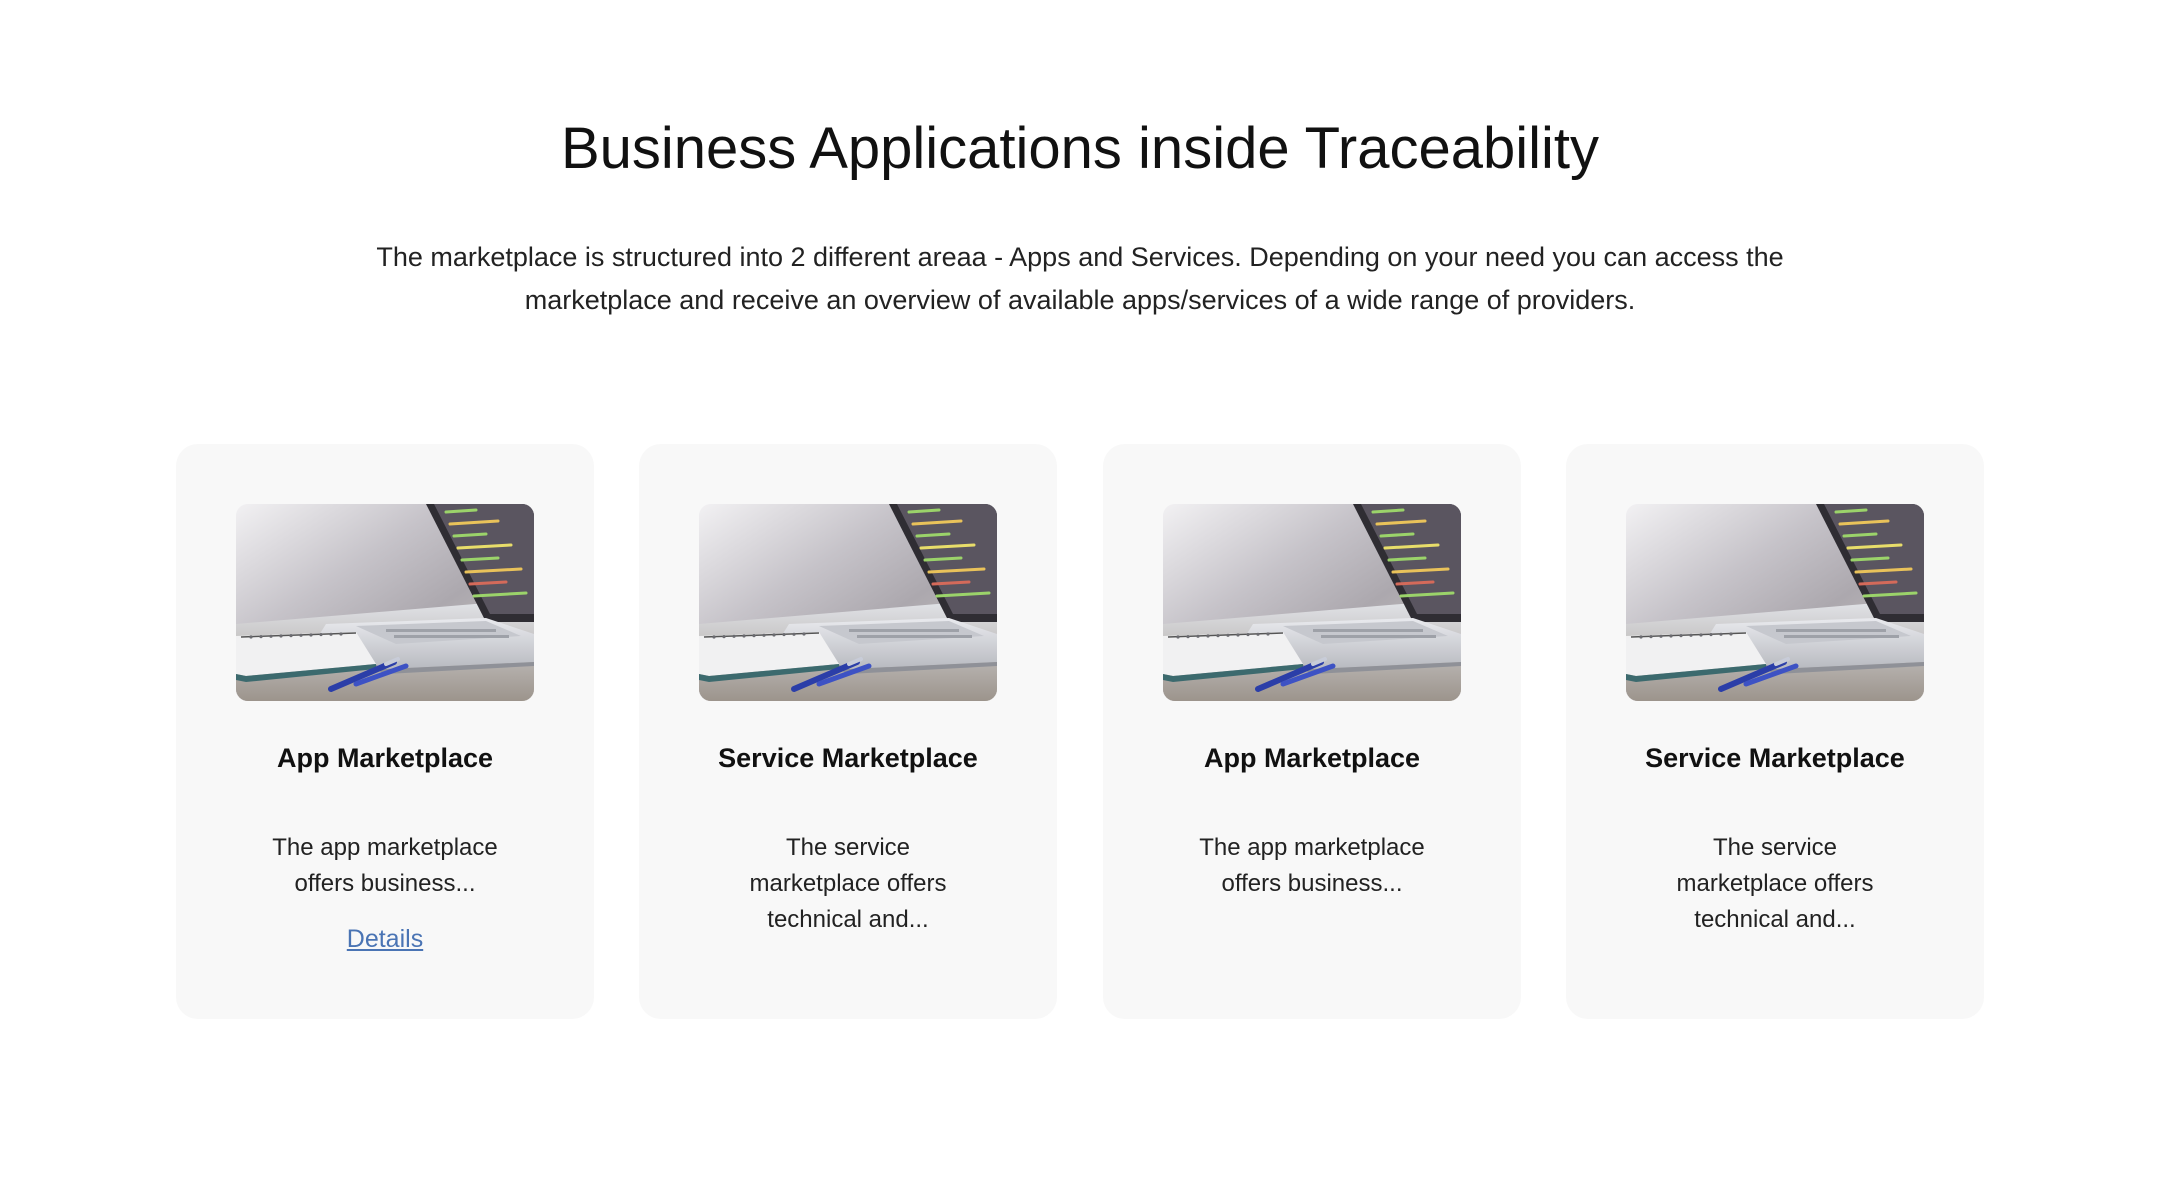 This screenshot has height=1198, width=2160. I want to click on details-link: Details, so click(385, 939).